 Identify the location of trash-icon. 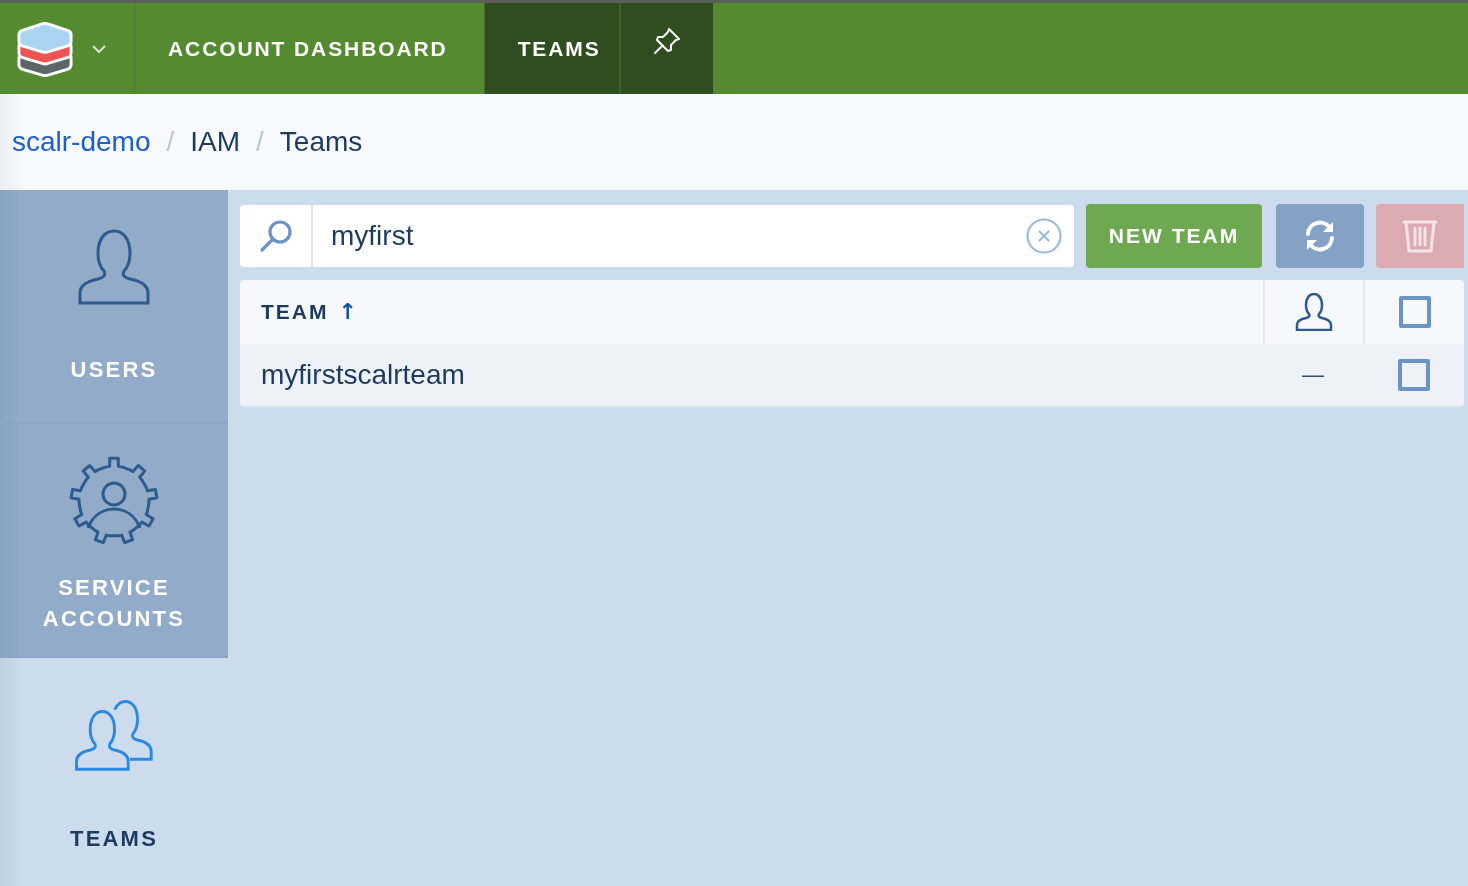
(1420, 236).